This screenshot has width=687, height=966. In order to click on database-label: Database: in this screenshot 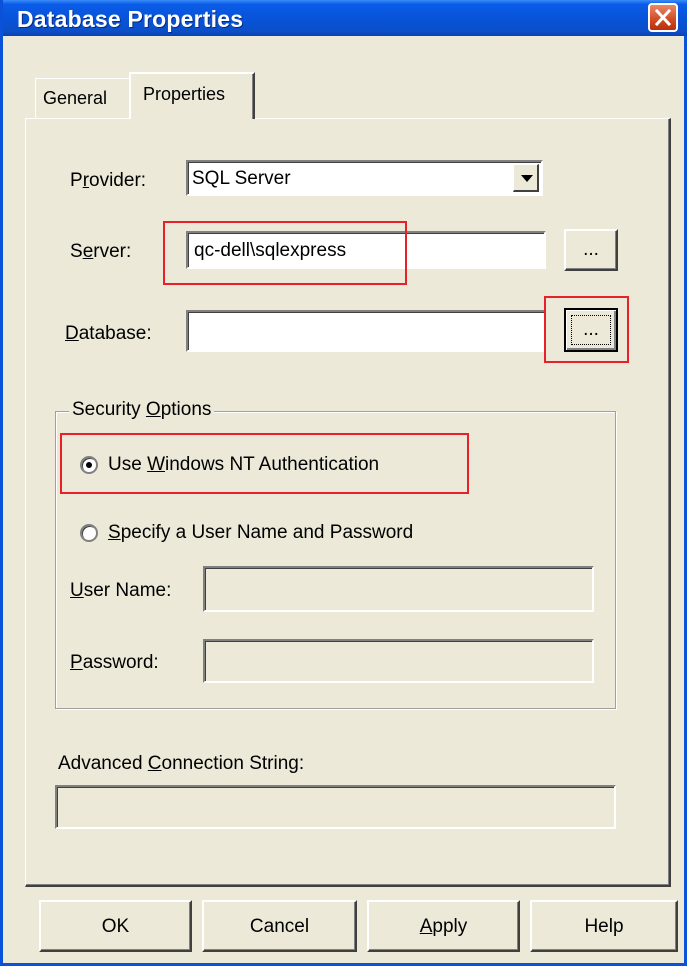, I will do `click(108, 333)`.